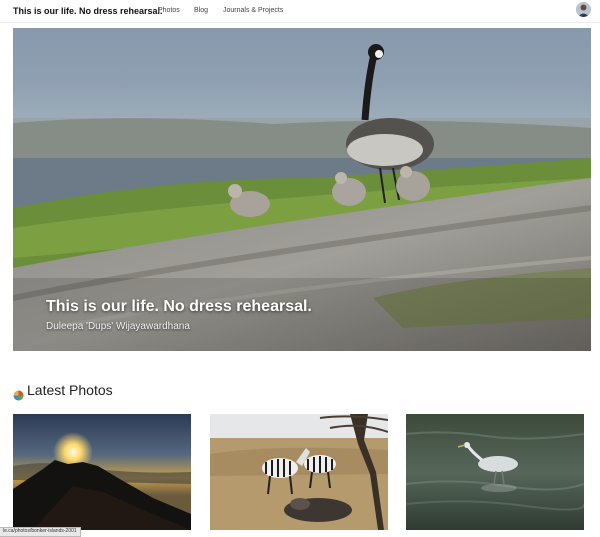 The height and width of the screenshot is (537, 600). I want to click on status-bar-url: le.ca/photos/bonker-islands-2001, so click(40, 532).